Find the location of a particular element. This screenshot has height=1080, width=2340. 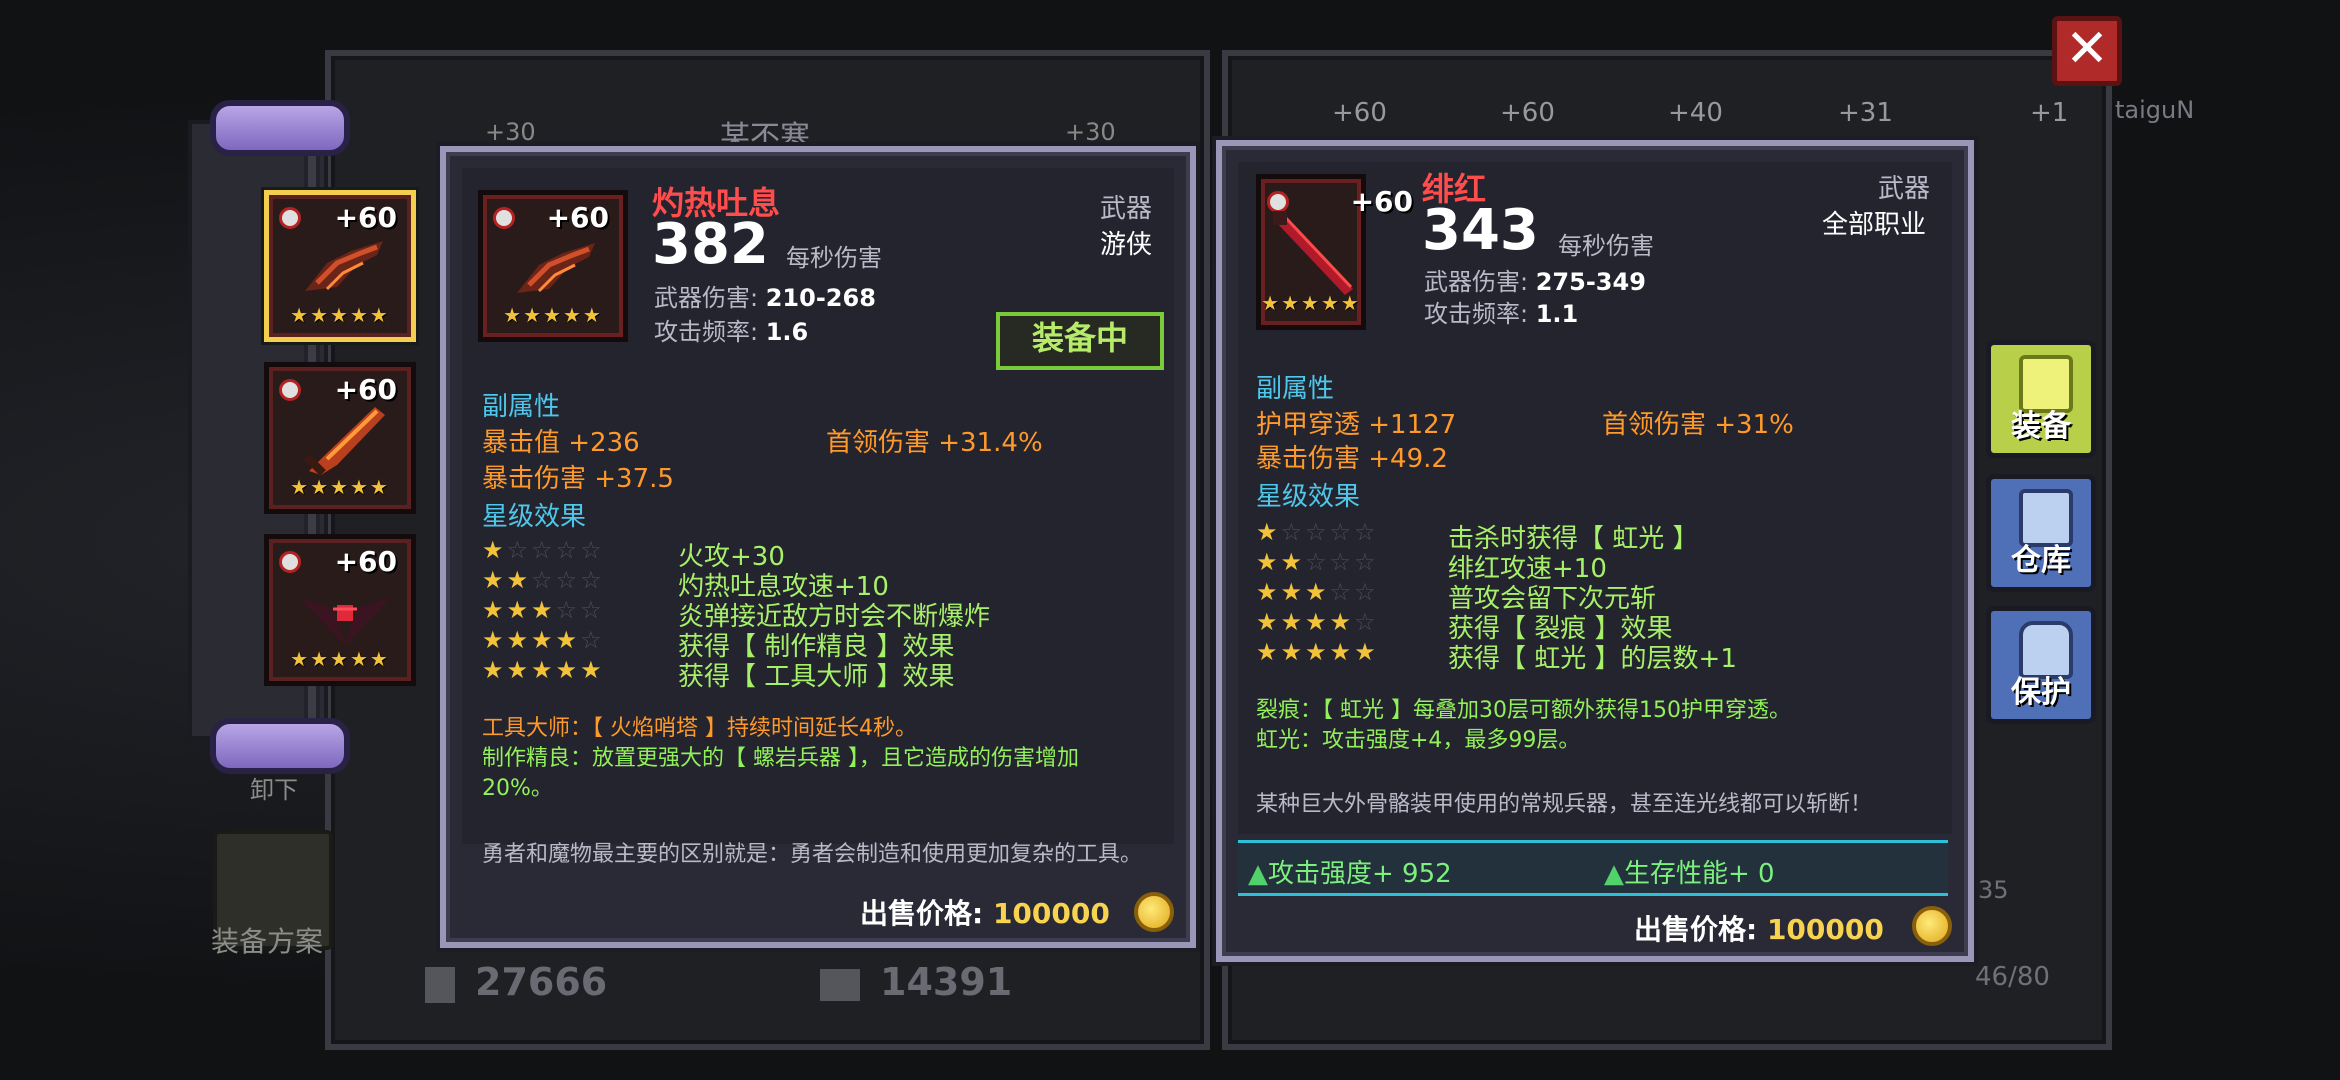

scroll-cap-bottom is located at coordinates (280, 746).